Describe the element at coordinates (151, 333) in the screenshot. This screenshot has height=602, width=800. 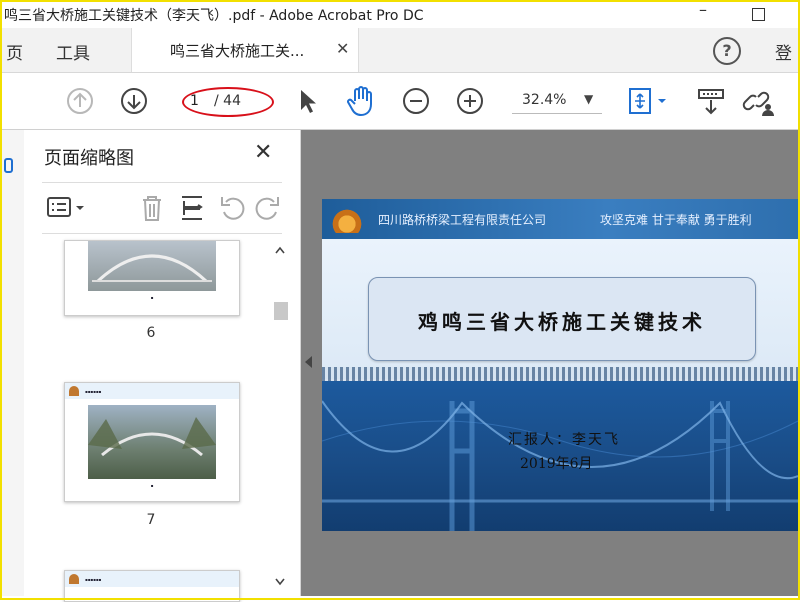
I see `thumbnail-page-number: 6` at that location.